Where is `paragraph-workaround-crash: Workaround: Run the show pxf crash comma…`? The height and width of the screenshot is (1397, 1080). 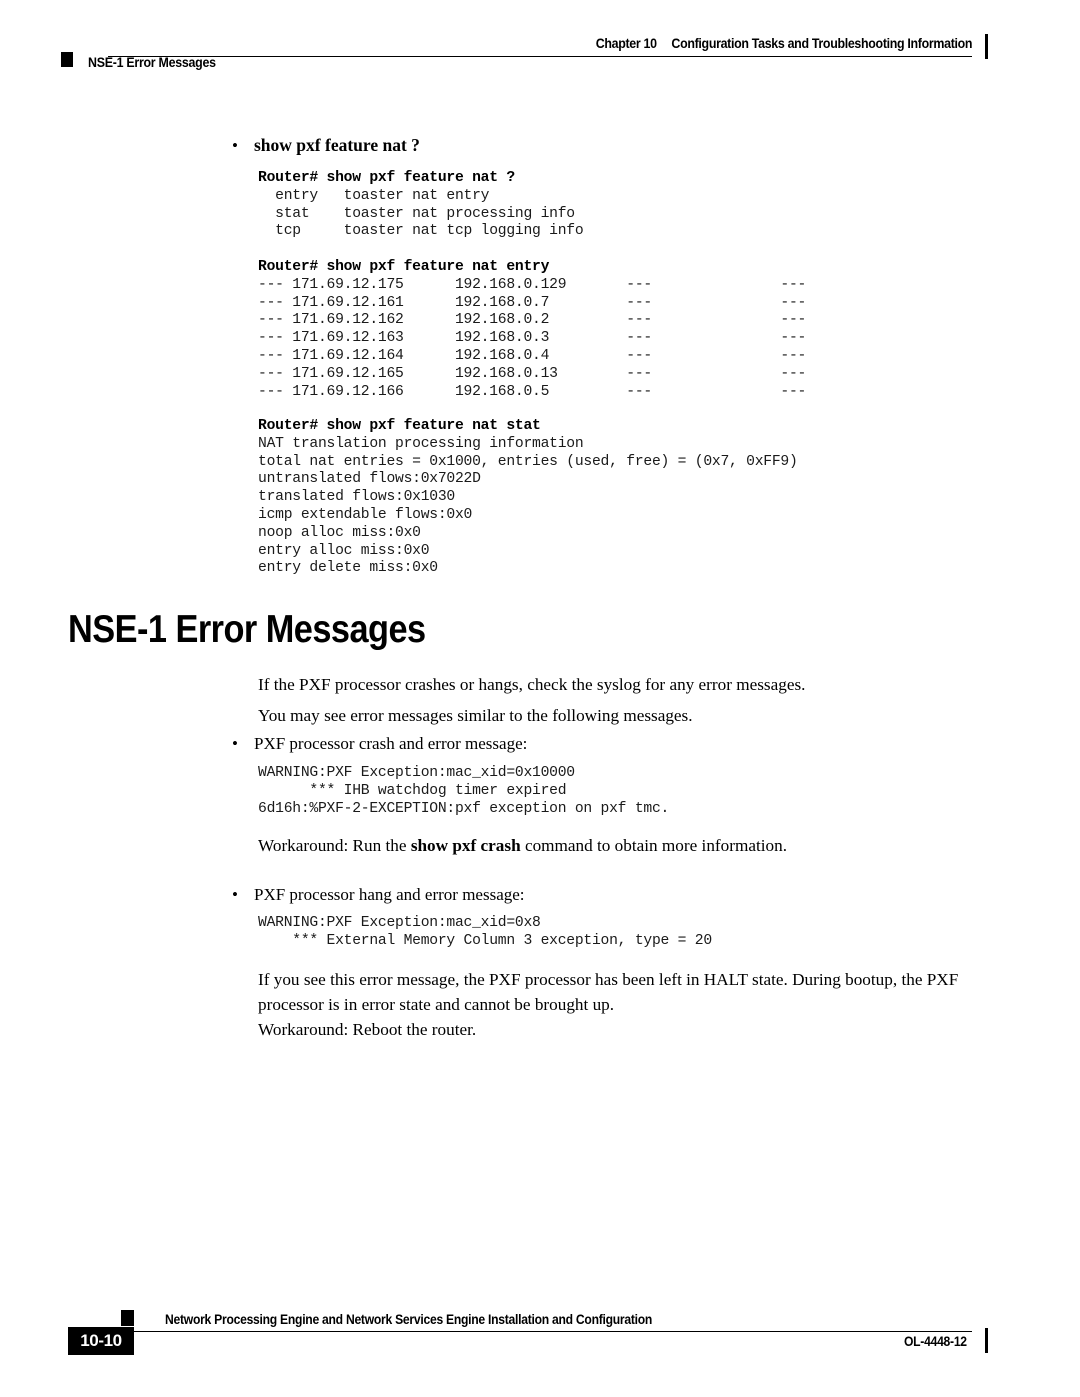 paragraph-workaround-crash: Workaround: Run the show pxf crash comma… is located at coordinates (638, 845).